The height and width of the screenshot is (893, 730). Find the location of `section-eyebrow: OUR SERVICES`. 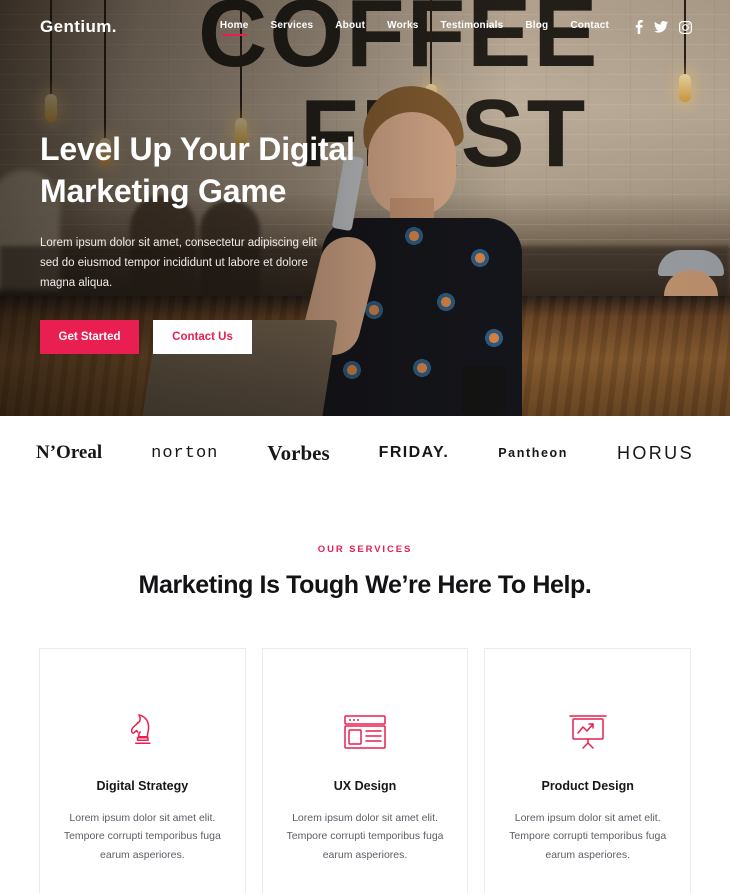

section-eyebrow: OUR SERVICES is located at coordinates (365, 549).